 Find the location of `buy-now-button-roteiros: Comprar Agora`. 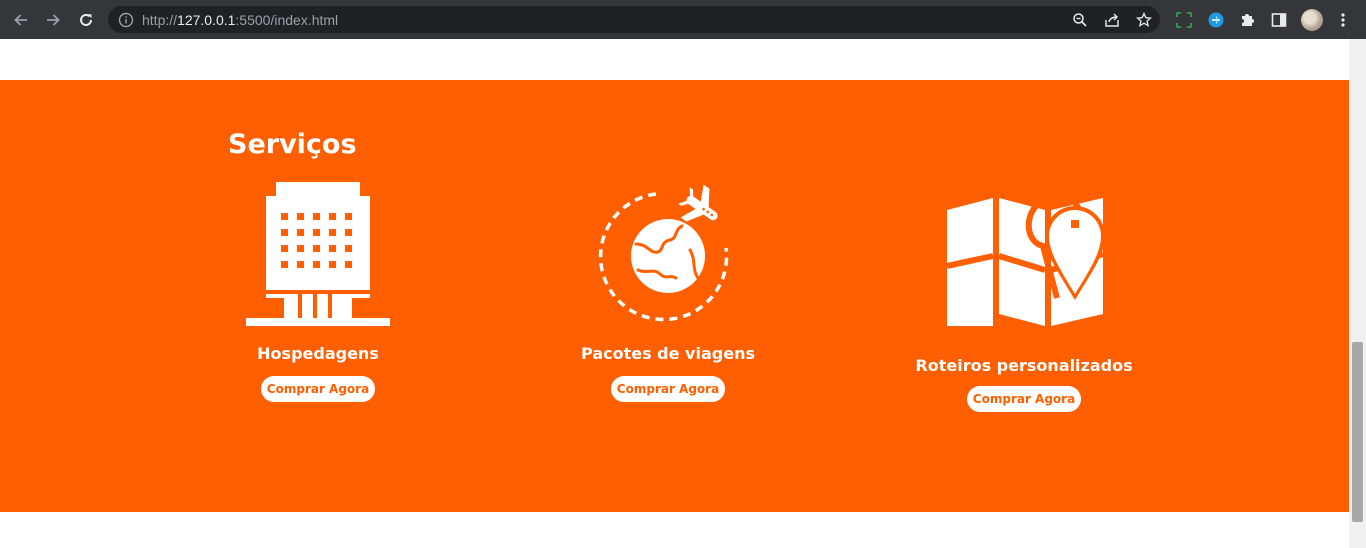

buy-now-button-roteiros: Comprar Agora is located at coordinates (1024, 399).